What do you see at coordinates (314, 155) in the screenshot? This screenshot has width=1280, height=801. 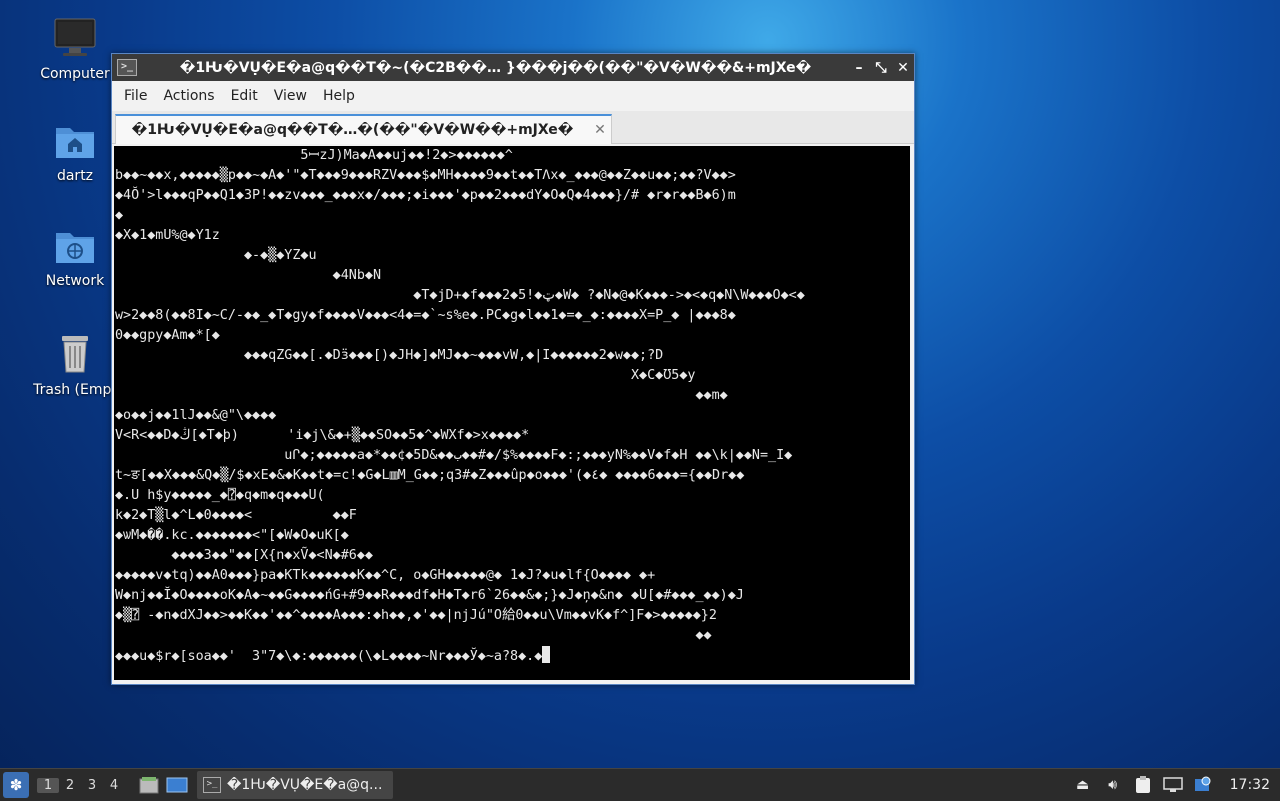 I see `terminal-line: 5ꟷzJ)Ma◆A◆◆uj◆◆!2◆>◆◆◆◆◆◆^` at bounding box center [314, 155].